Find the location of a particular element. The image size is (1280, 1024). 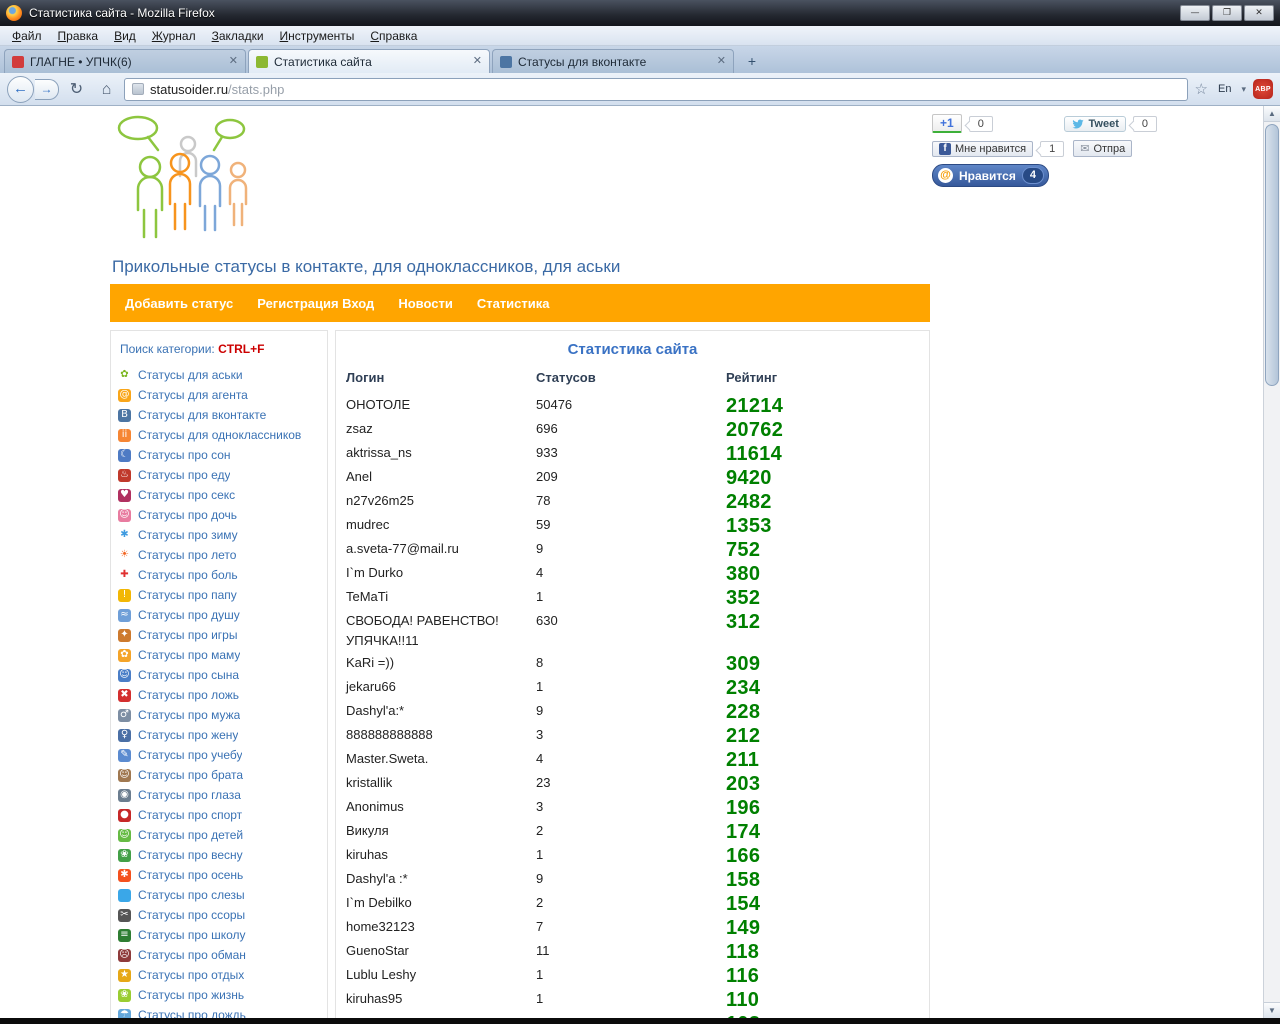

sidebar-category-link: ● Статусы про спорт is located at coordinates (219, 815).